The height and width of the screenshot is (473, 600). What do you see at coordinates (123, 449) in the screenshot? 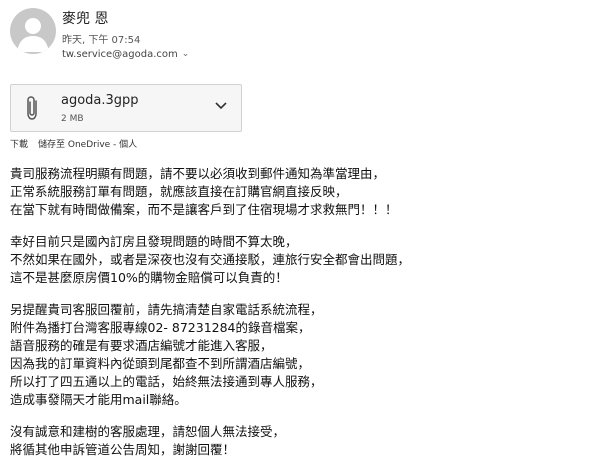
I see `body-line: 將循其他申訴管道公告周知，謝謝回覆！` at bounding box center [123, 449].